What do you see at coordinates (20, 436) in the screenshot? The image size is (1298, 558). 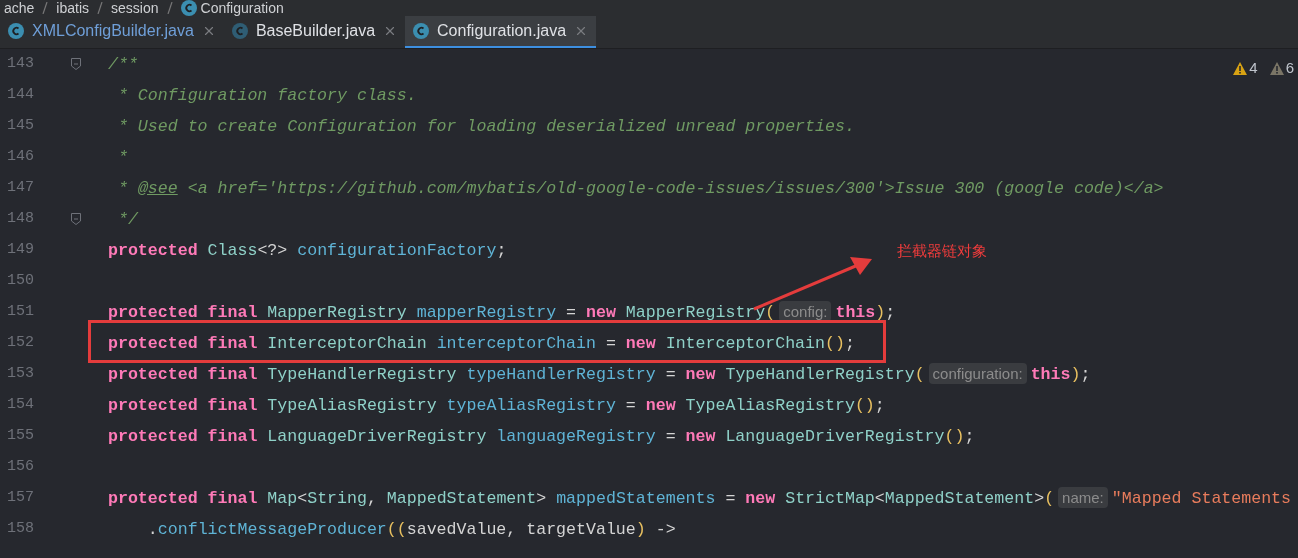 I see `line-number: 155` at bounding box center [20, 436].